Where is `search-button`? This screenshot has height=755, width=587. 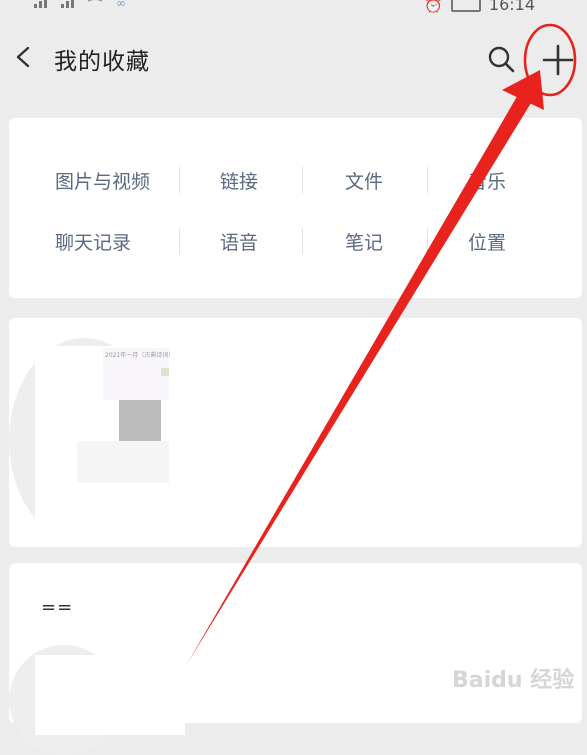
search-button is located at coordinates (501, 59).